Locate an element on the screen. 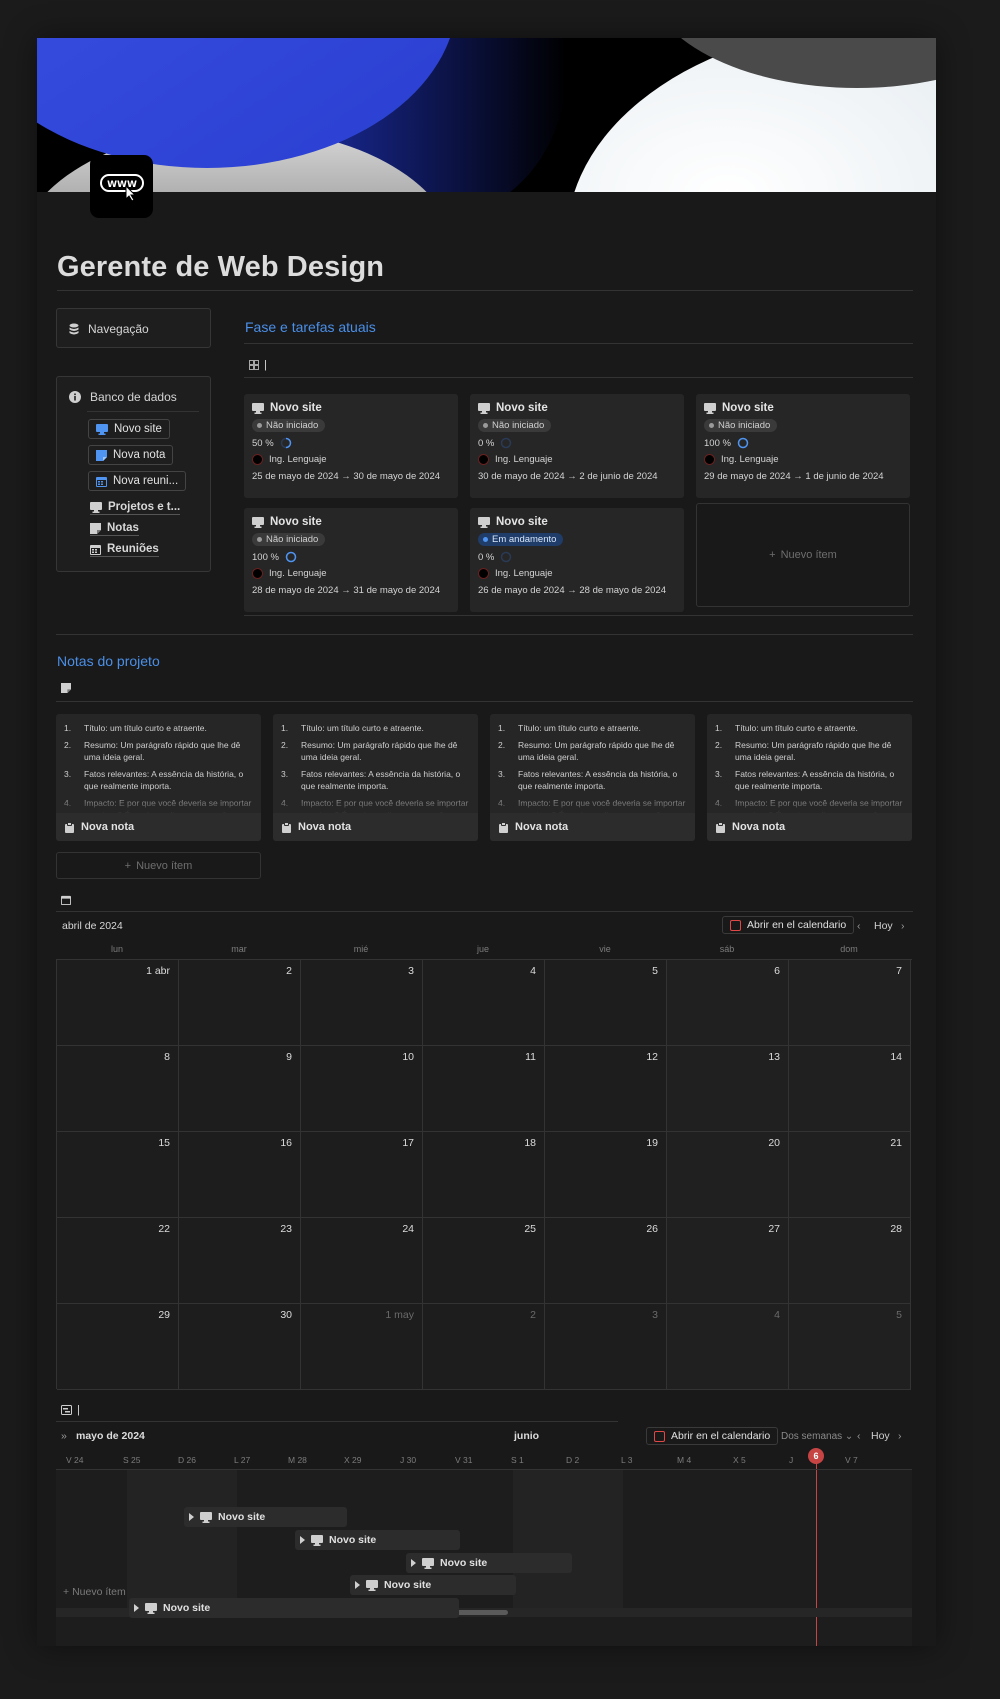  calendar-day-cell: 12 is located at coordinates (606, 1089).